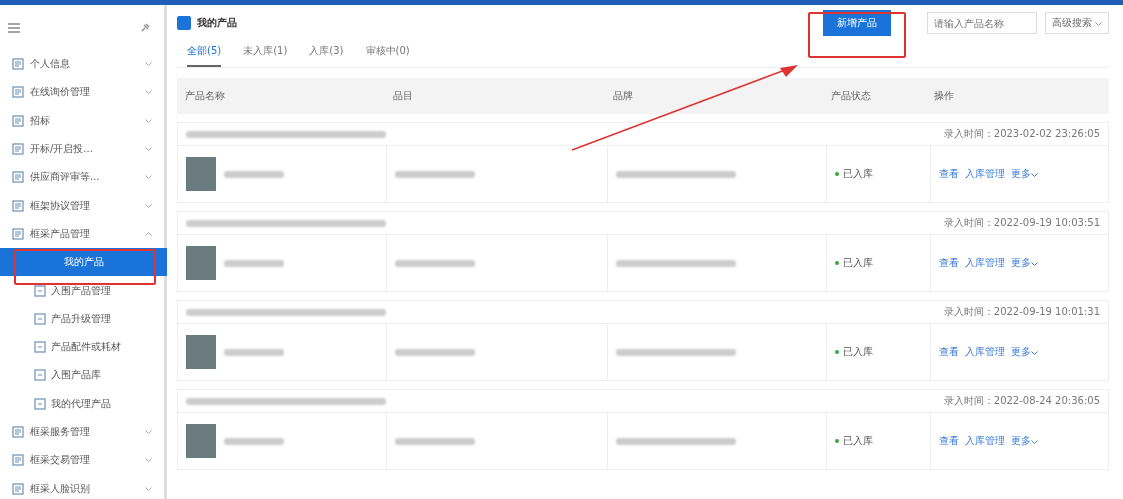 Image resolution: width=1123 pixels, height=499 pixels. What do you see at coordinates (403, 96) in the screenshot?
I see `column-header: 品目` at bounding box center [403, 96].